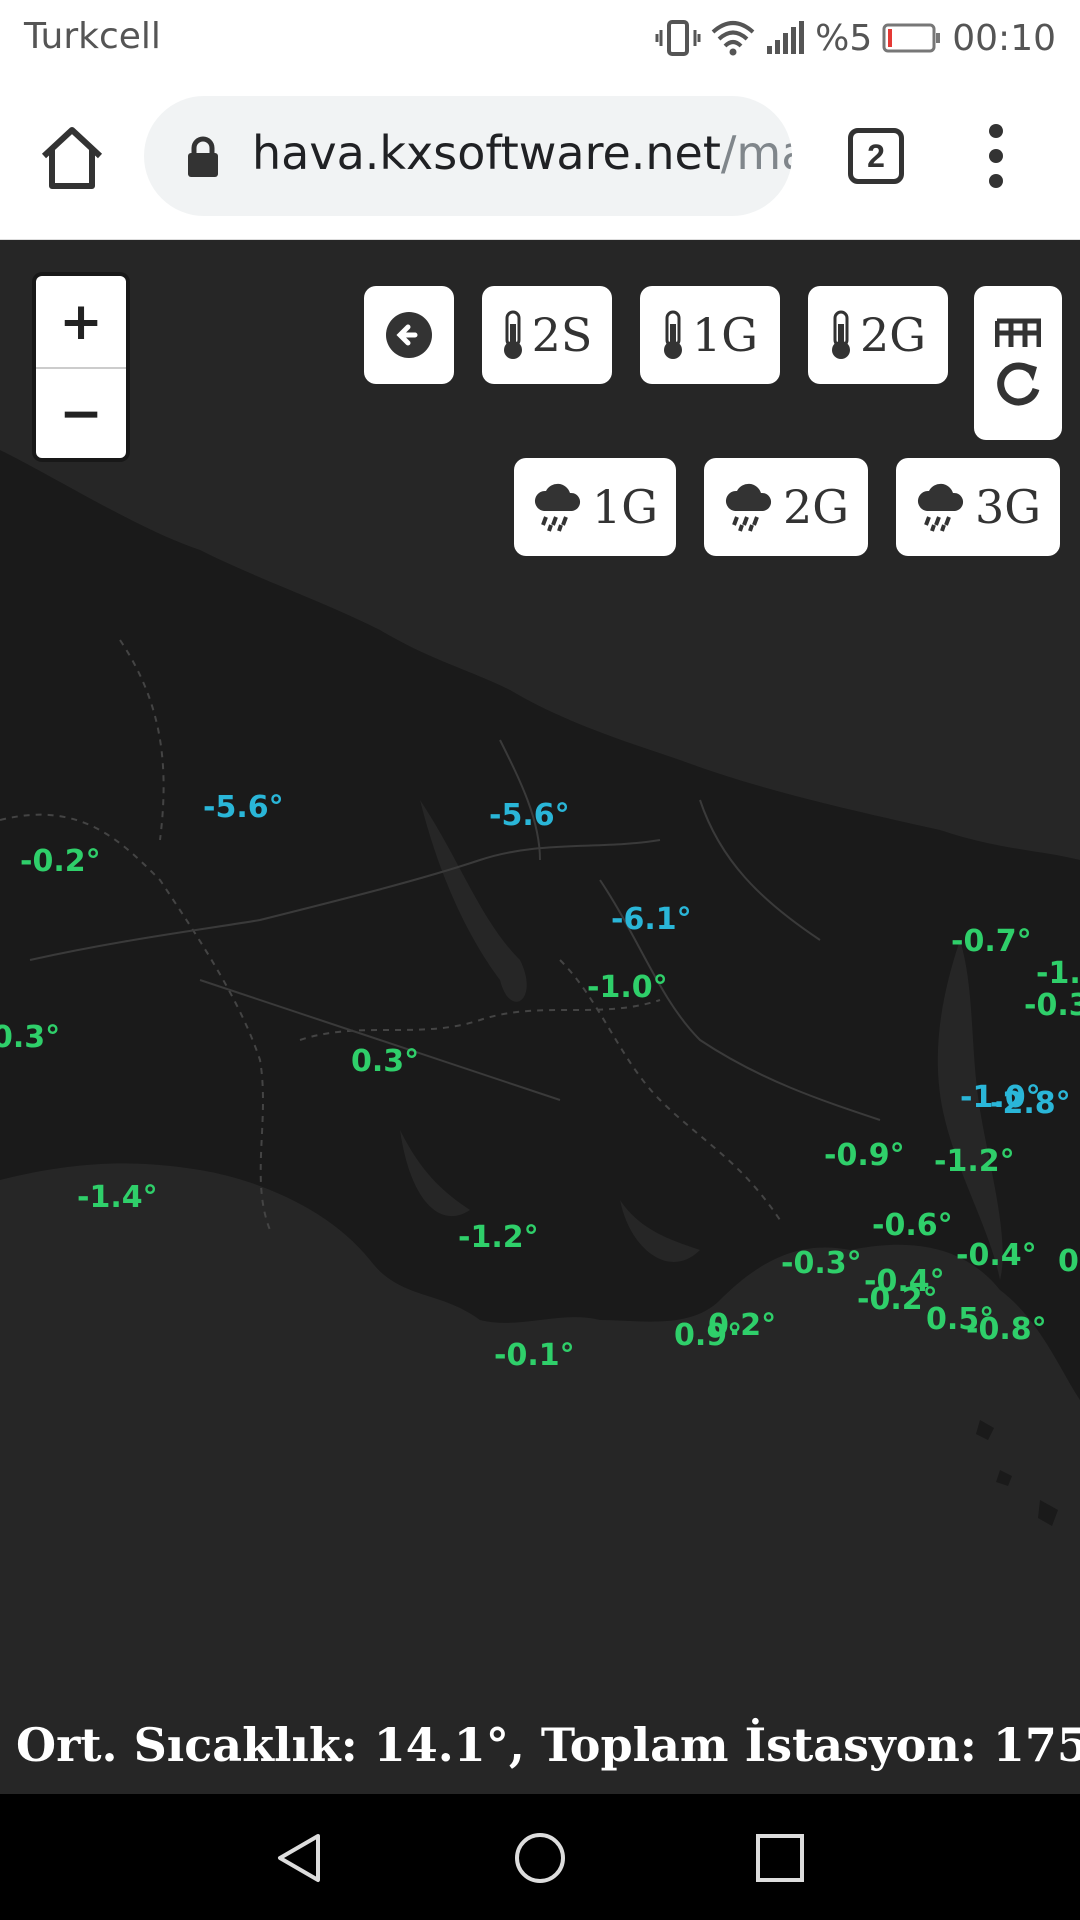  What do you see at coordinates (540, 38) in the screenshot?
I see `status-bar: Turkcell %5 00:10` at bounding box center [540, 38].